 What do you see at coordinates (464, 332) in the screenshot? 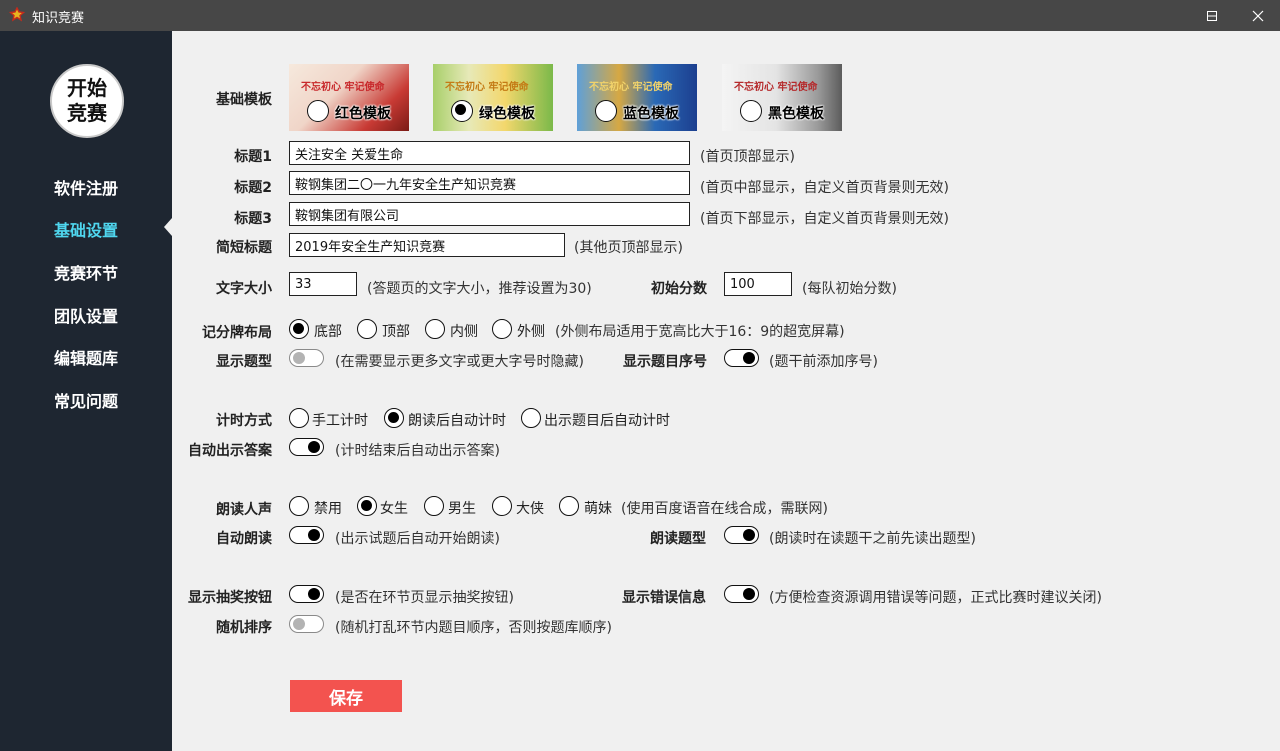
I see `scoreboard-inside-label: 内侧` at bounding box center [464, 332].